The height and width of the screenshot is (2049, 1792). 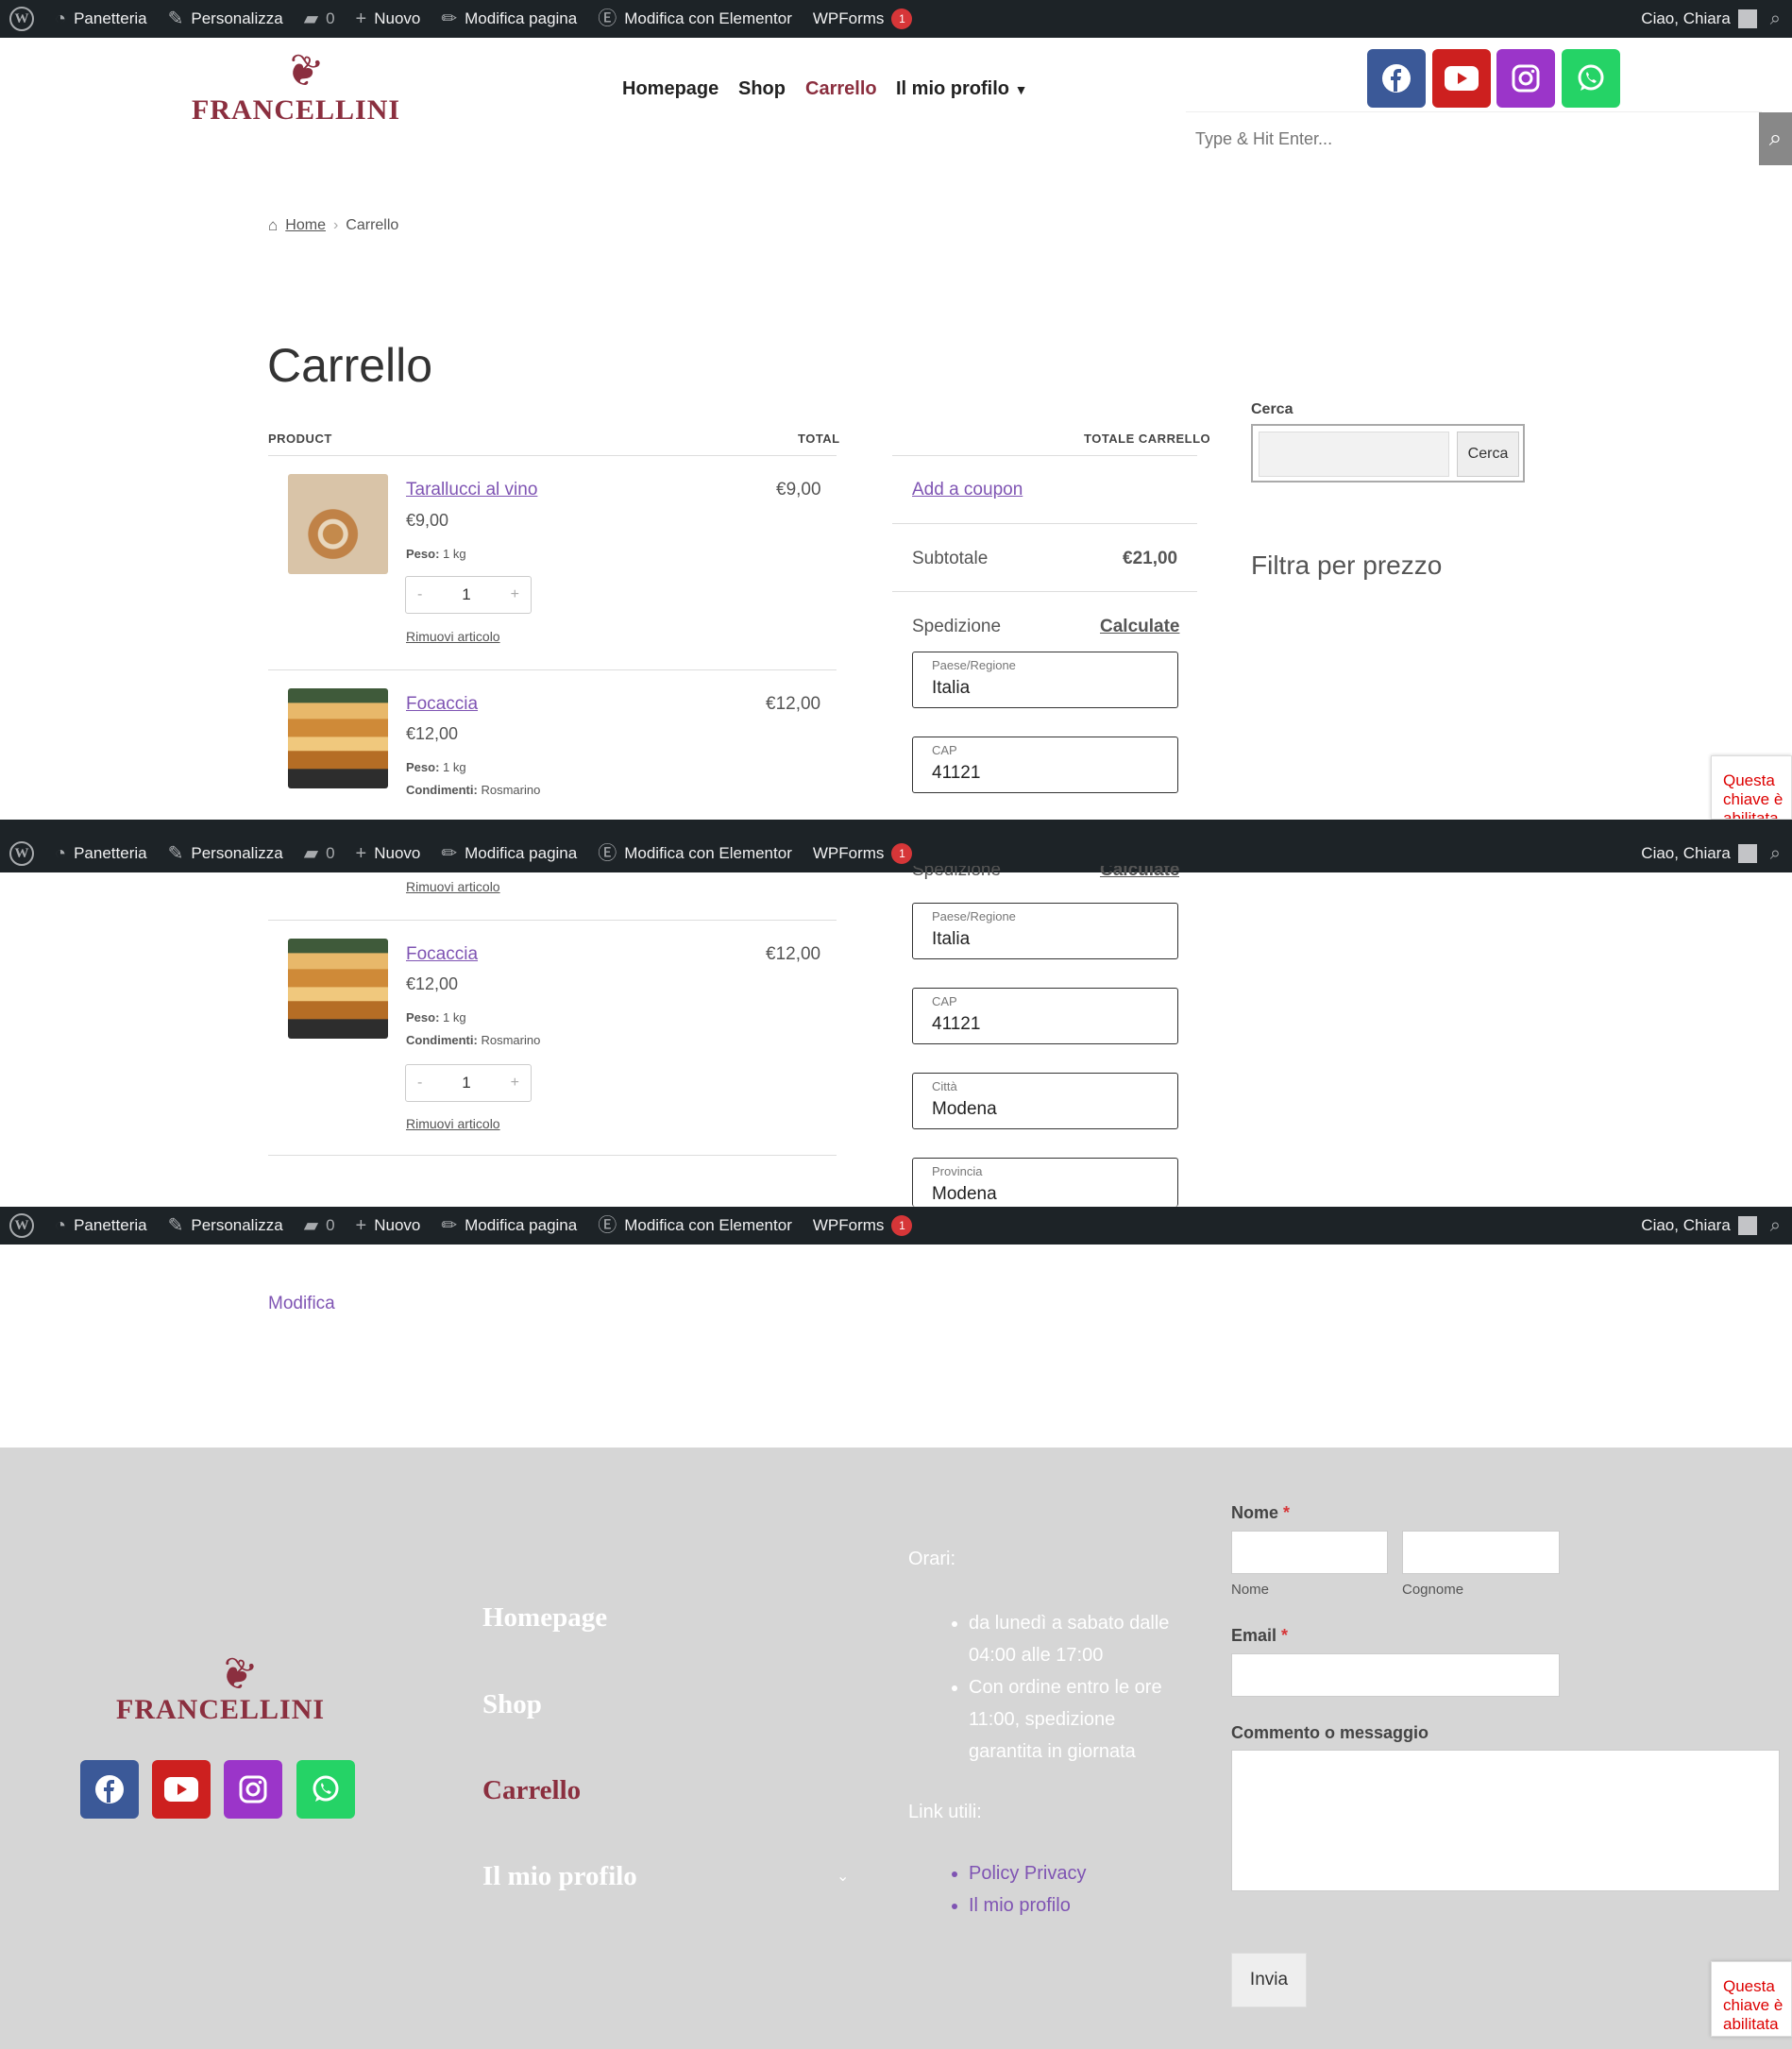 I want to click on email-input, so click(x=1395, y=1675).